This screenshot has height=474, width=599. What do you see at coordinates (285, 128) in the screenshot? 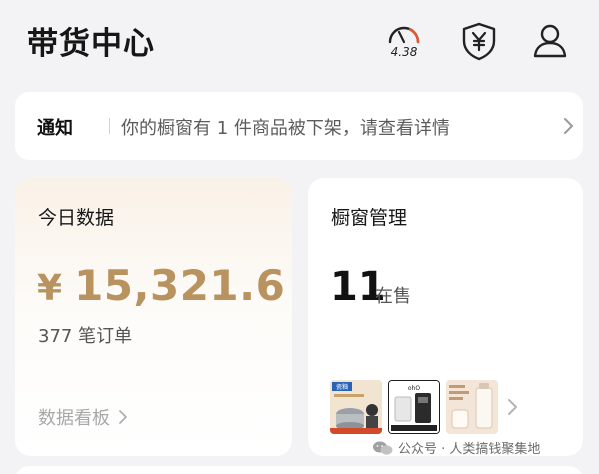
I see `notice-text: 你的橱窗有 1 件商品被下架，请查看详情` at bounding box center [285, 128].